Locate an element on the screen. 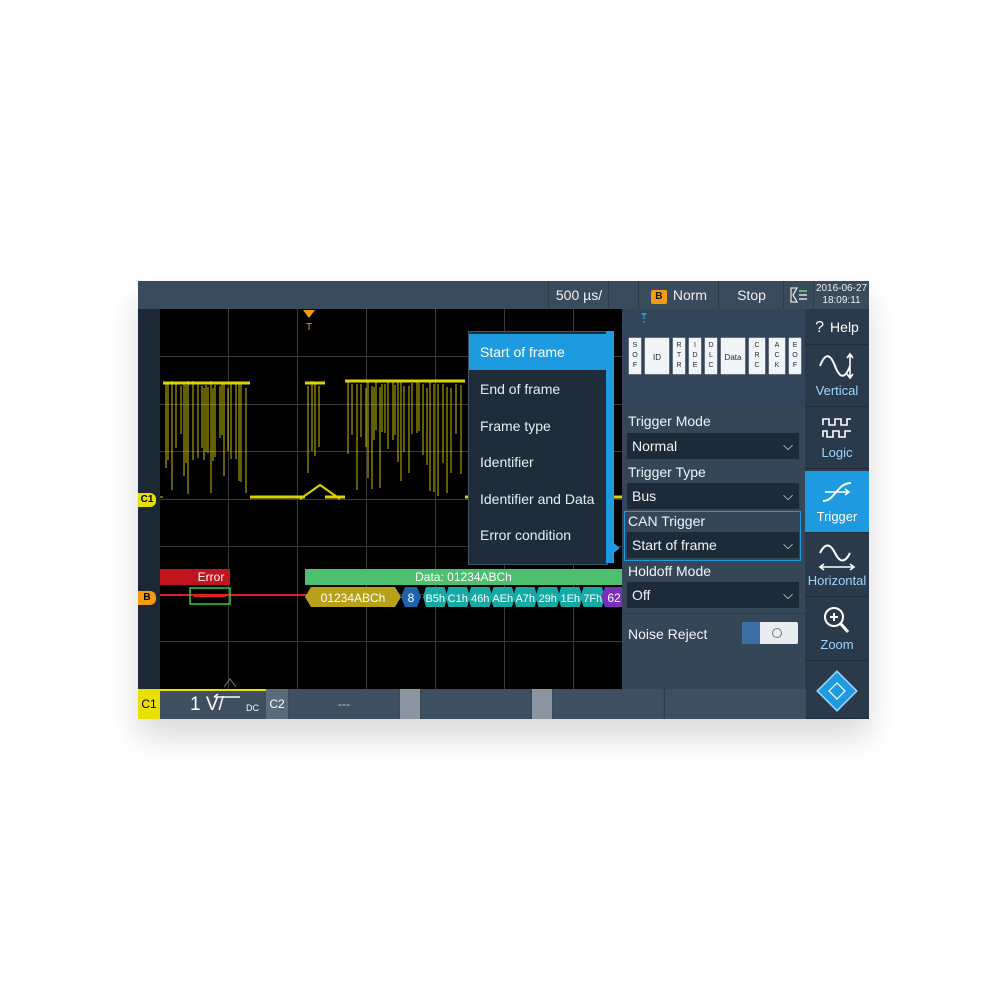 This screenshot has width=1000, height=1000. data-byte-value: 46h is located at coordinates (480, 599).